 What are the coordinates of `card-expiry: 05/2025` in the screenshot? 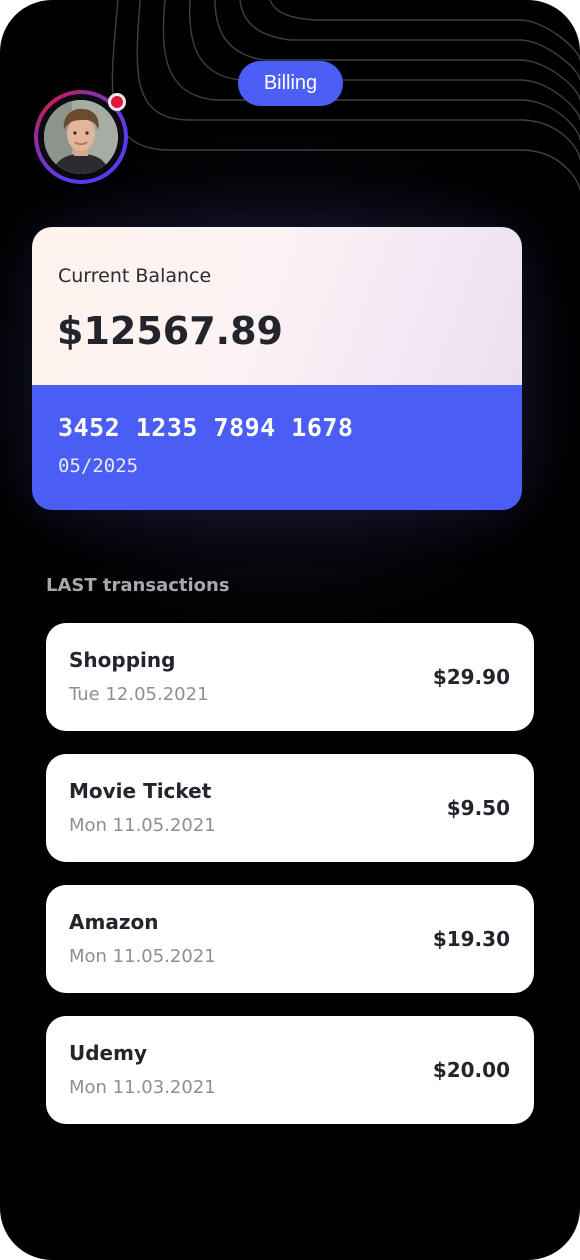 It's located at (98, 466).